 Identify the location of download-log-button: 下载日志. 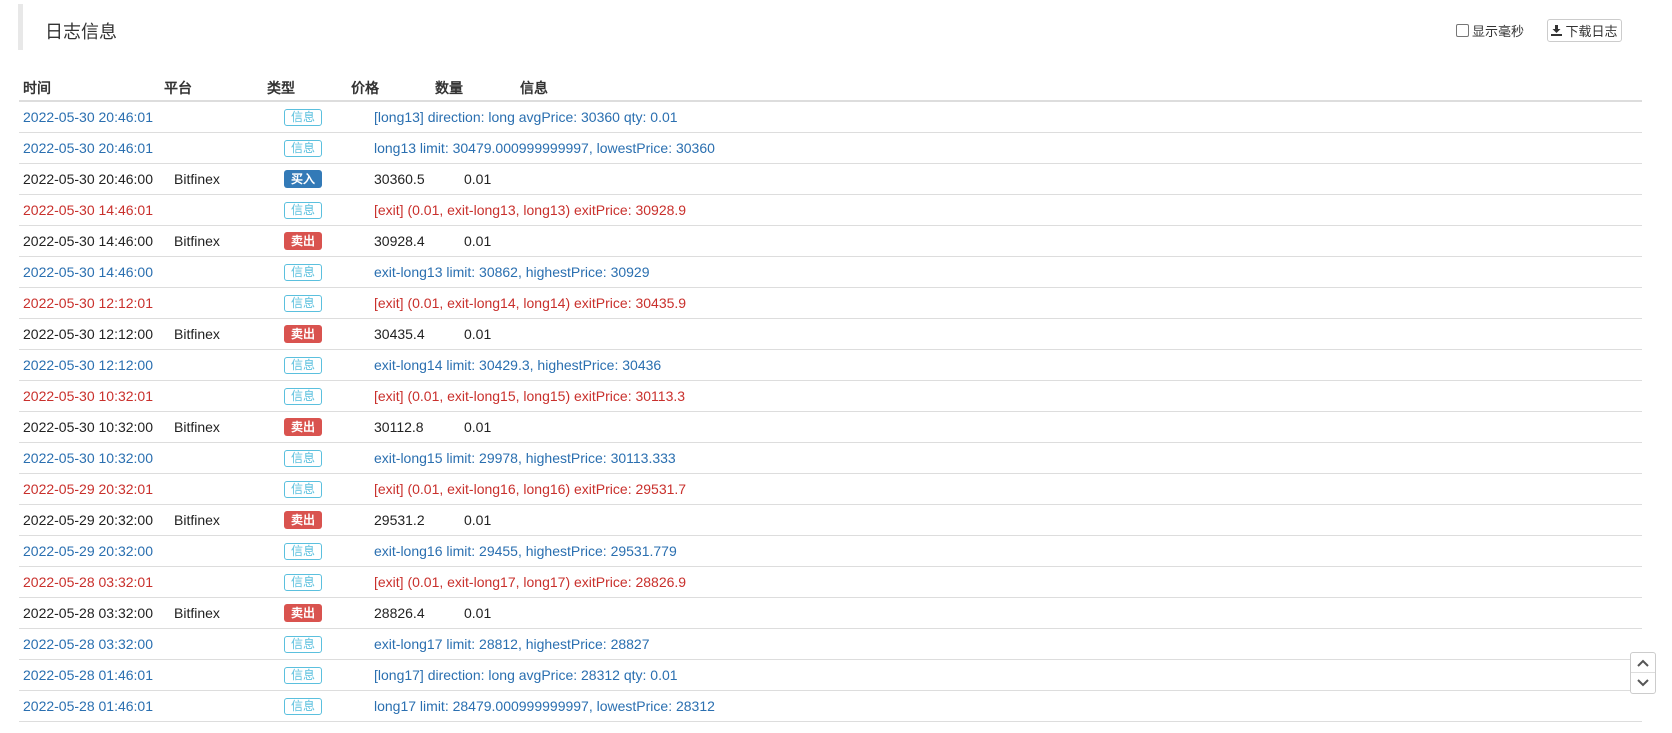
(1584, 30).